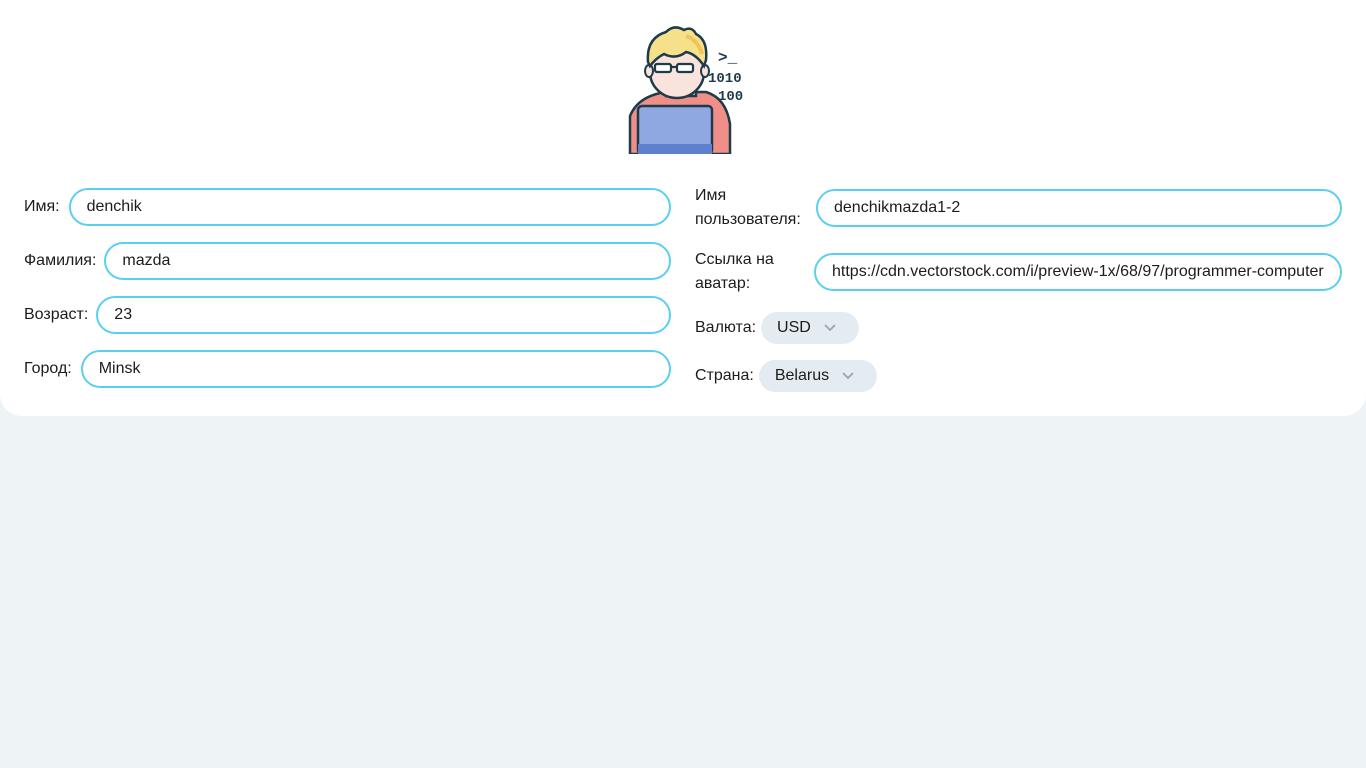 Image resolution: width=1366 pixels, height=768 pixels. I want to click on city-input, so click(375, 369).